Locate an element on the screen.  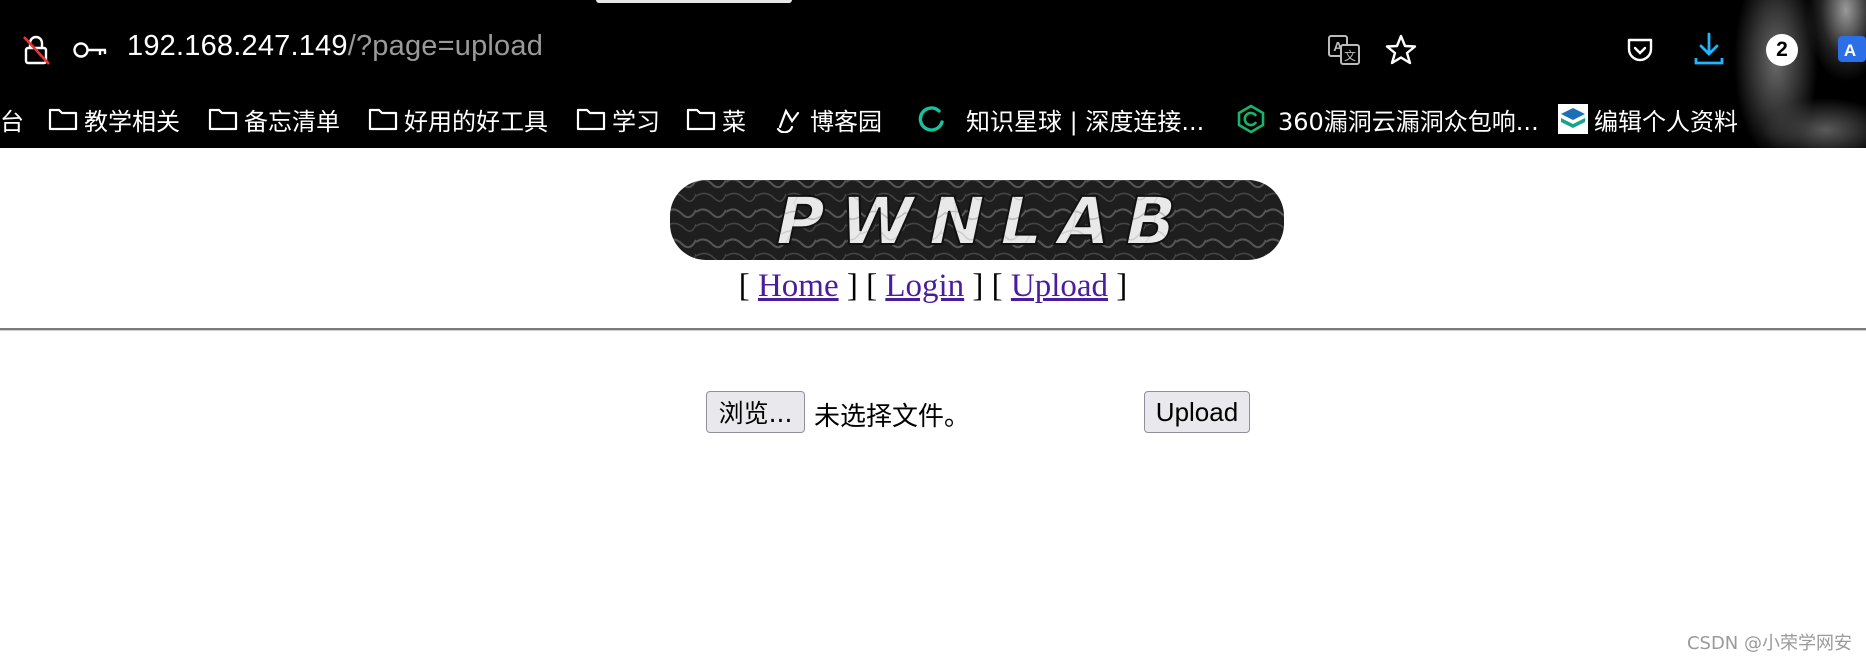
key-icon is located at coordinates (92, 50).